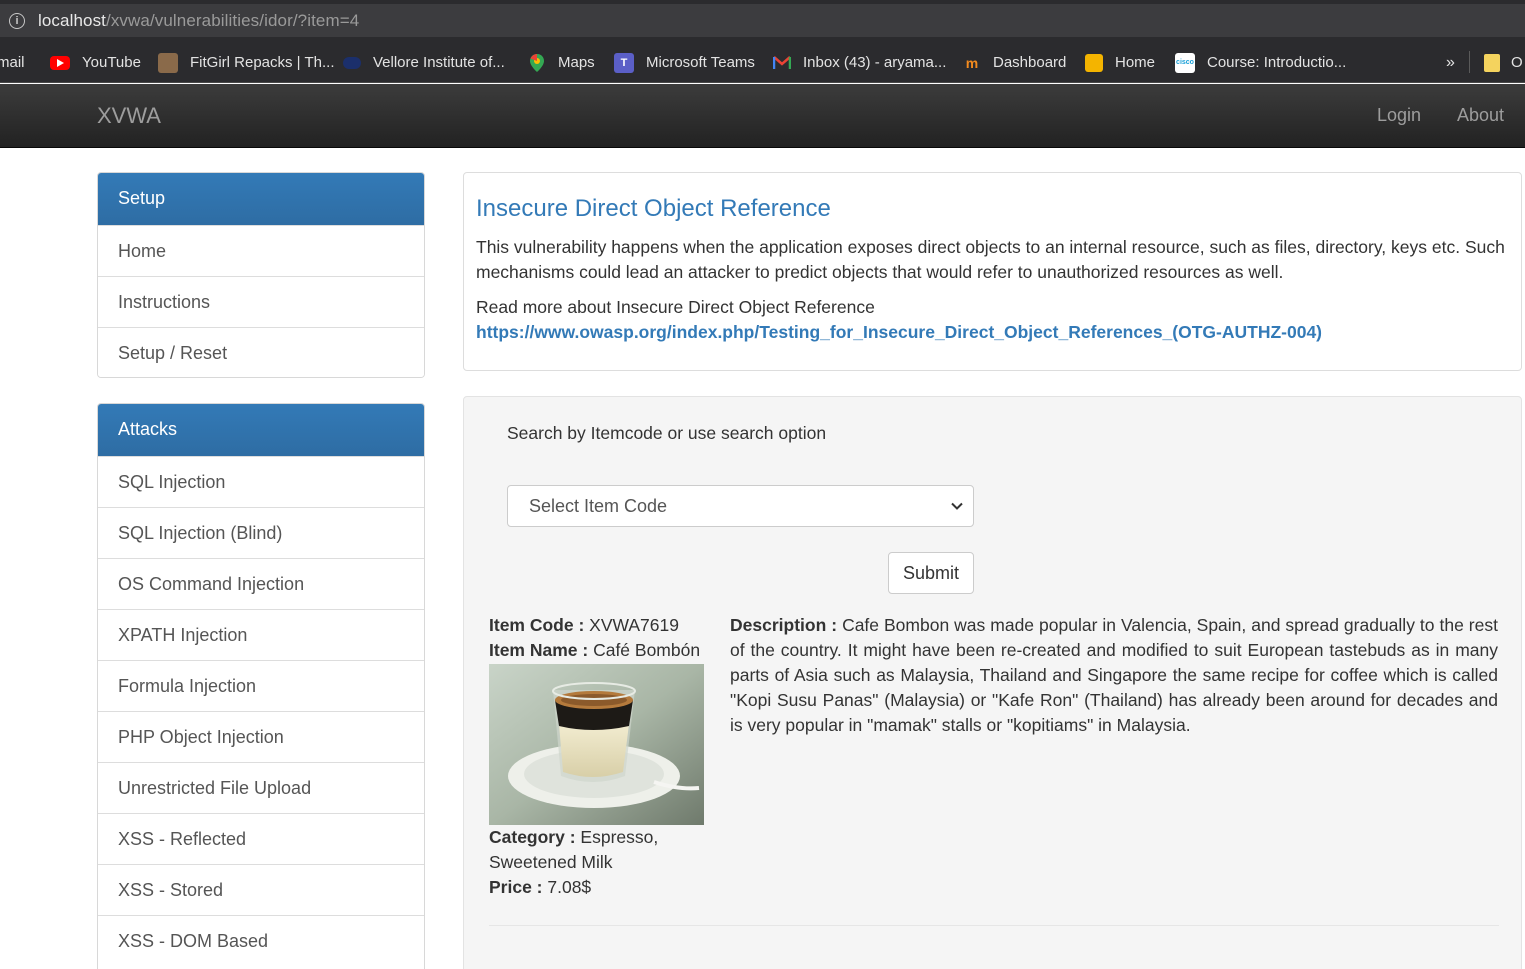 Image resolution: width=1525 pixels, height=969 pixels. I want to click on item-code-select: Select Item Code, so click(740, 506).